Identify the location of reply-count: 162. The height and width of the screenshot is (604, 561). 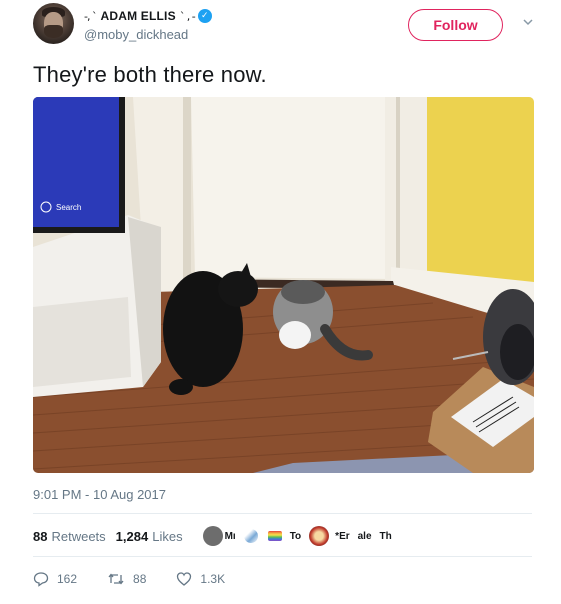
(67, 579).